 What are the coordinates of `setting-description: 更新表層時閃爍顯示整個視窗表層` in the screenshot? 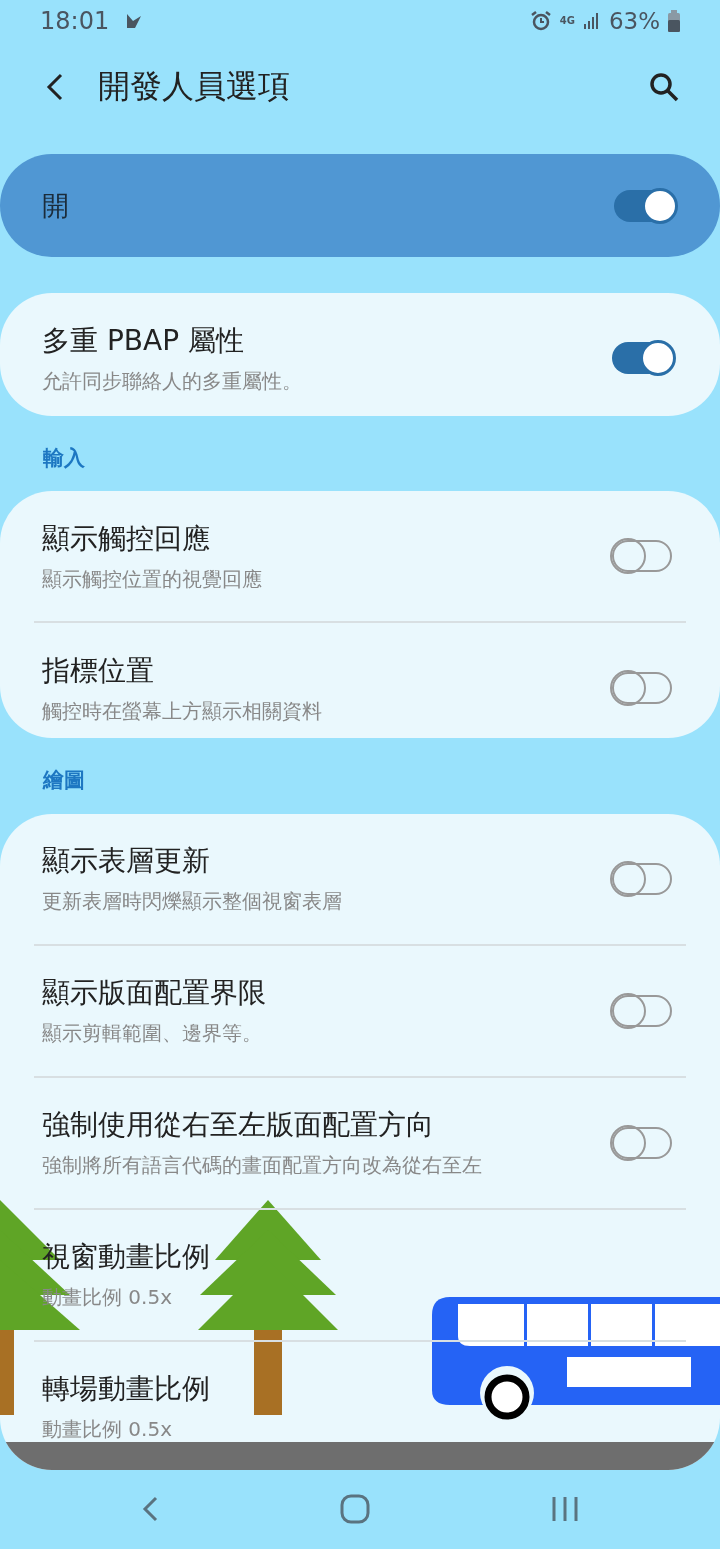 It's located at (192, 902).